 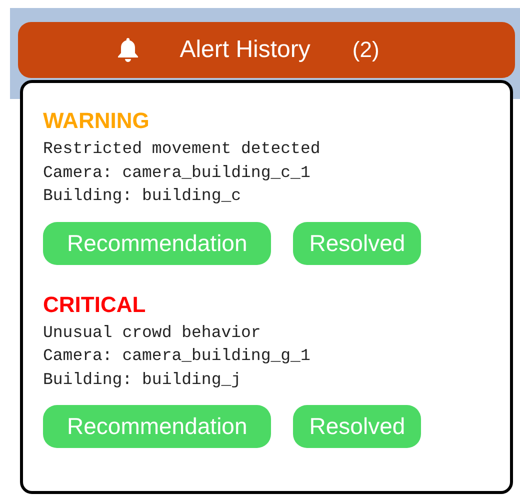 What do you see at coordinates (366, 50) in the screenshot?
I see `alert-count: (2)` at bounding box center [366, 50].